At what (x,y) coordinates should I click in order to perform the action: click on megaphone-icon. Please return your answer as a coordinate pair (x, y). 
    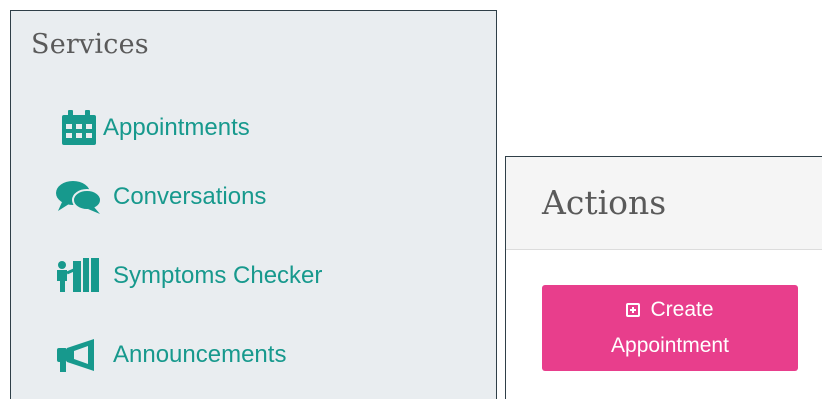
    Looking at the image, I should click on (79, 355).